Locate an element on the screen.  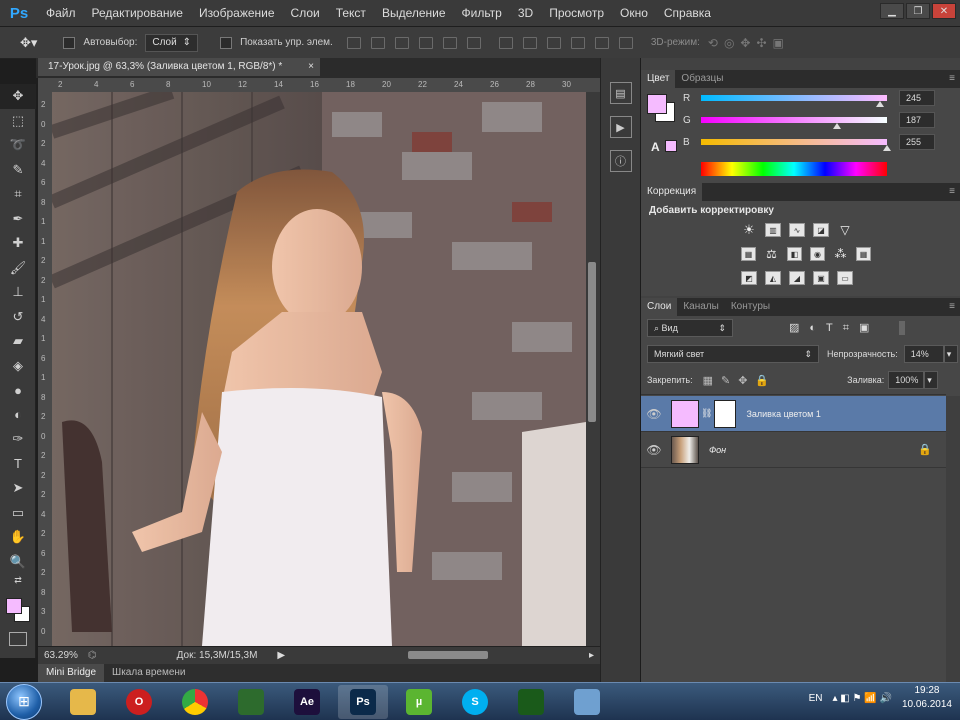
close-tab-icon: × is located at coordinates (311, 67).